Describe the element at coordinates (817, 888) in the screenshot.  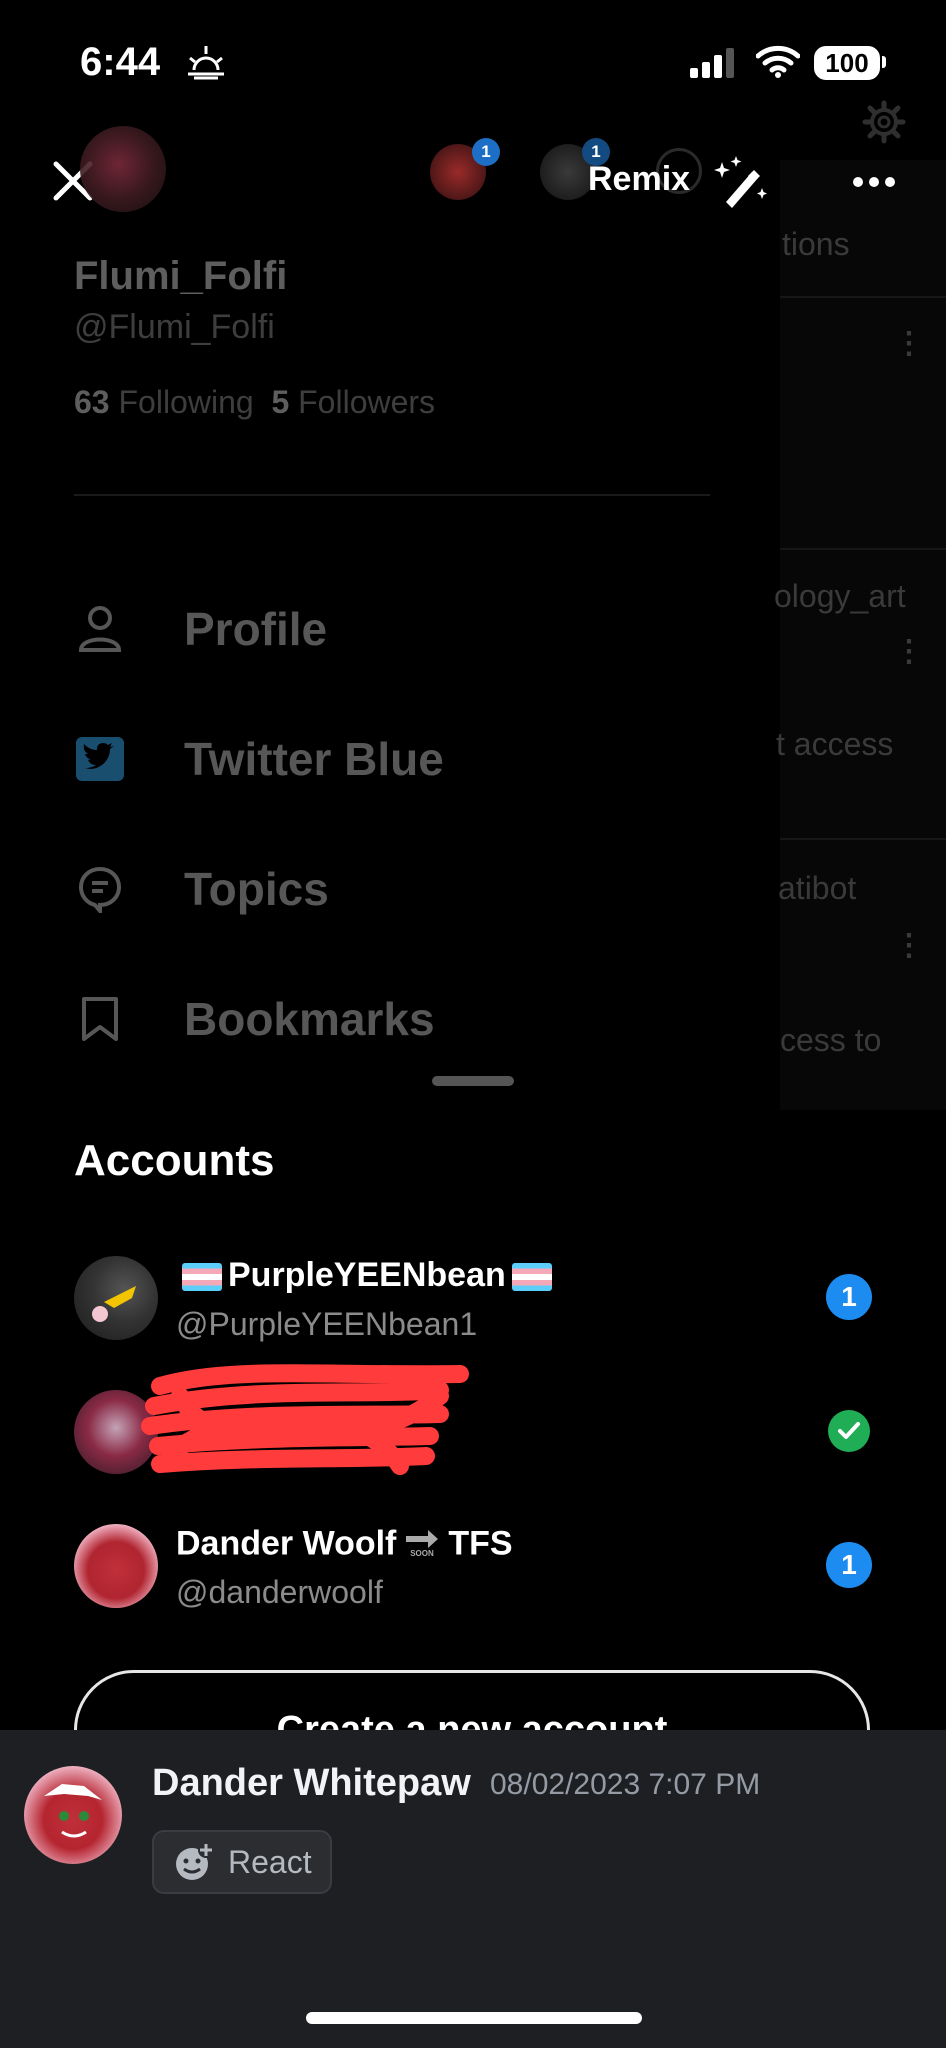
I see `background-snippet: atibot` at that location.